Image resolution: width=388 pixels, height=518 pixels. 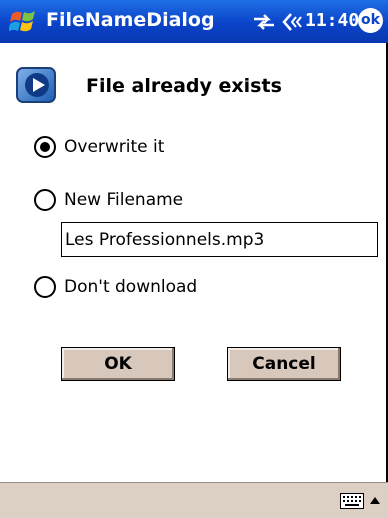 What do you see at coordinates (114, 147) in the screenshot?
I see `radio-overwrite-label: Overwrite it` at bounding box center [114, 147].